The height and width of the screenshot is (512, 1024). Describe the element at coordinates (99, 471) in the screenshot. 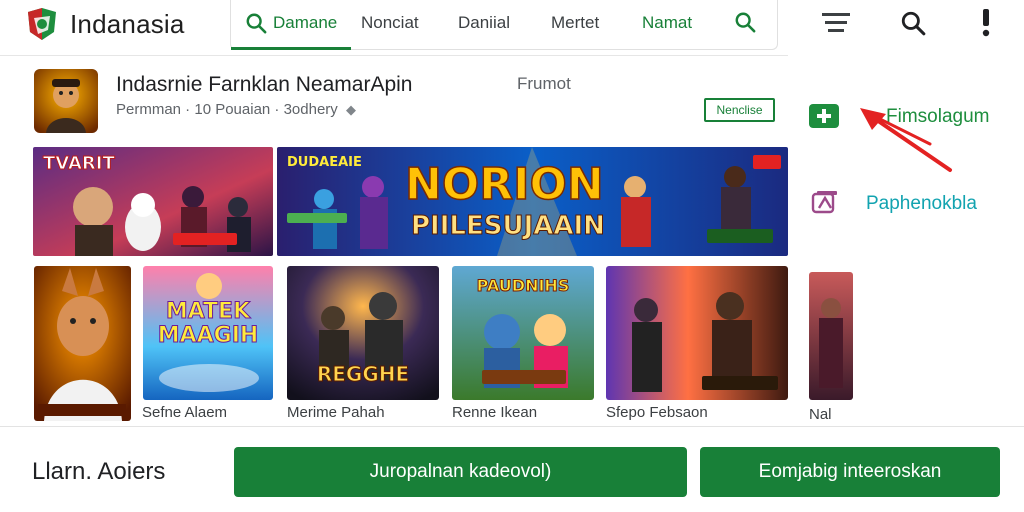

I see `footer-text: Llarn. Aoiers` at that location.